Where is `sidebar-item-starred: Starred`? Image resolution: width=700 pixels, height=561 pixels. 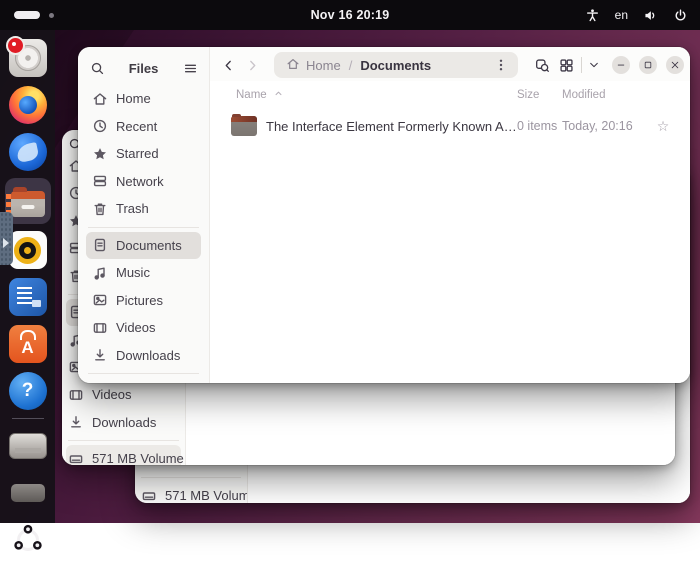
sidebar-item-starred: Starred is located at coordinates (143, 154).